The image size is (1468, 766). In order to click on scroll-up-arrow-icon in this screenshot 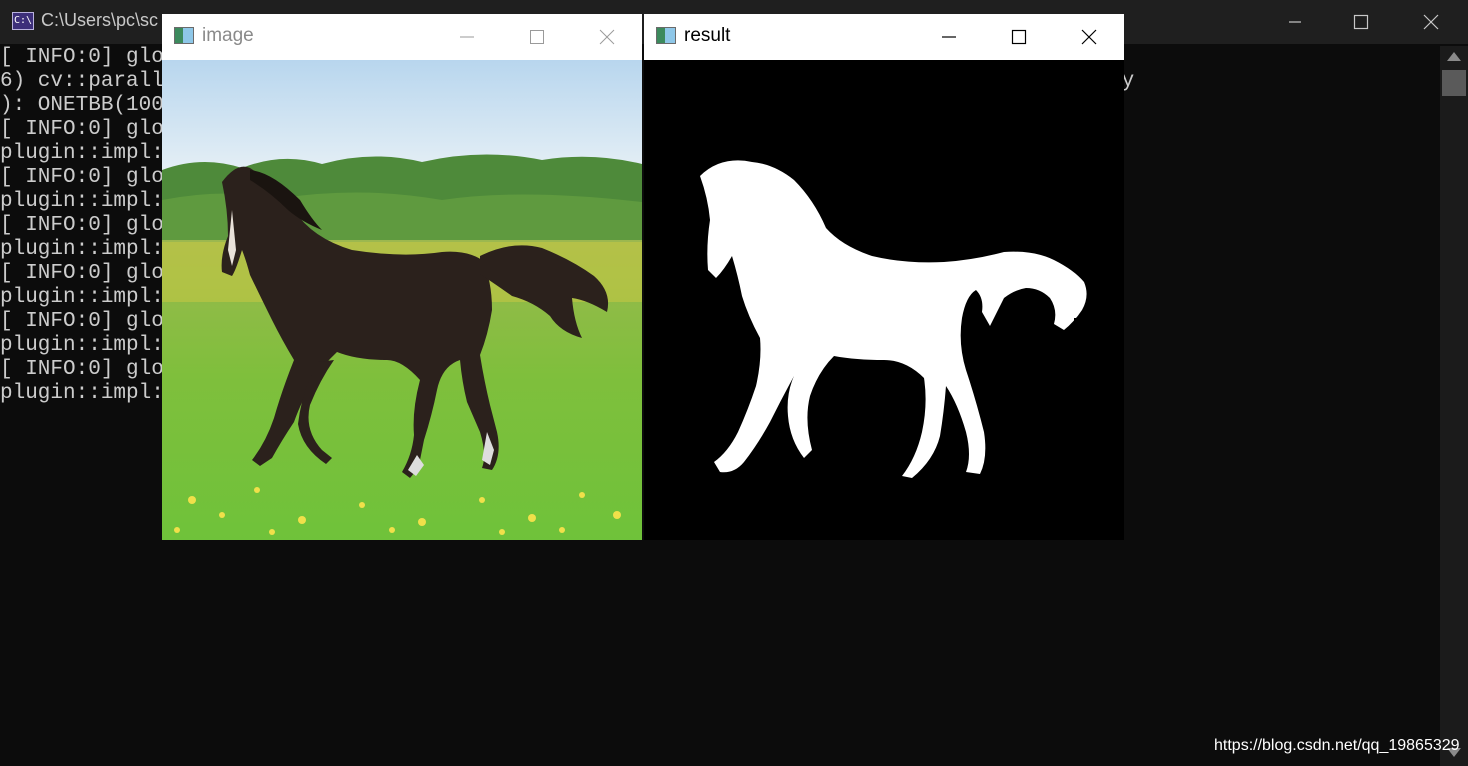, I will do `click(1454, 56)`.